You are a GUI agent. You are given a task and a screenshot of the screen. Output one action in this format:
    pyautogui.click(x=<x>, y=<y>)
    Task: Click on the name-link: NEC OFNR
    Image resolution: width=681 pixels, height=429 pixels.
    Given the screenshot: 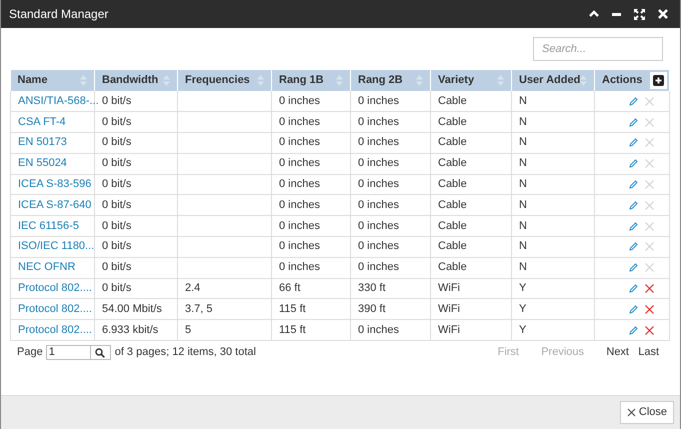 What is the action you would take?
    pyautogui.click(x=47, y=267)
    